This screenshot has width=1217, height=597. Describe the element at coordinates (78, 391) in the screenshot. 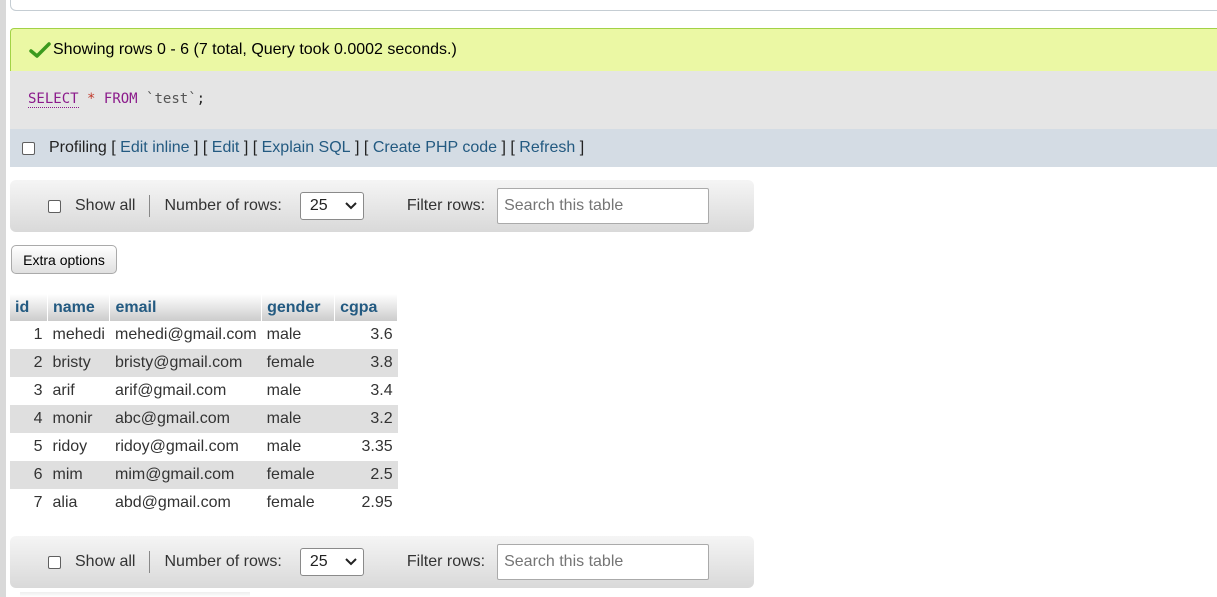

I see `cell-name: arif` at that location.